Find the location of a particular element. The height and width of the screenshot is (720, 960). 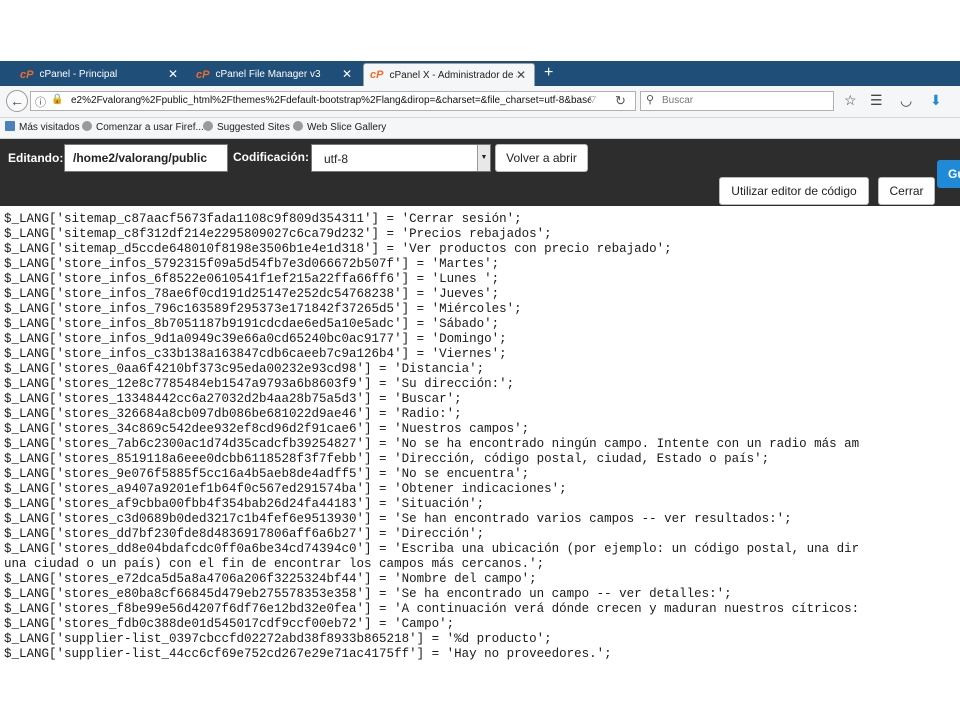

code-editor-button: Utilizar editor de código is located at coordinates (794, 191).